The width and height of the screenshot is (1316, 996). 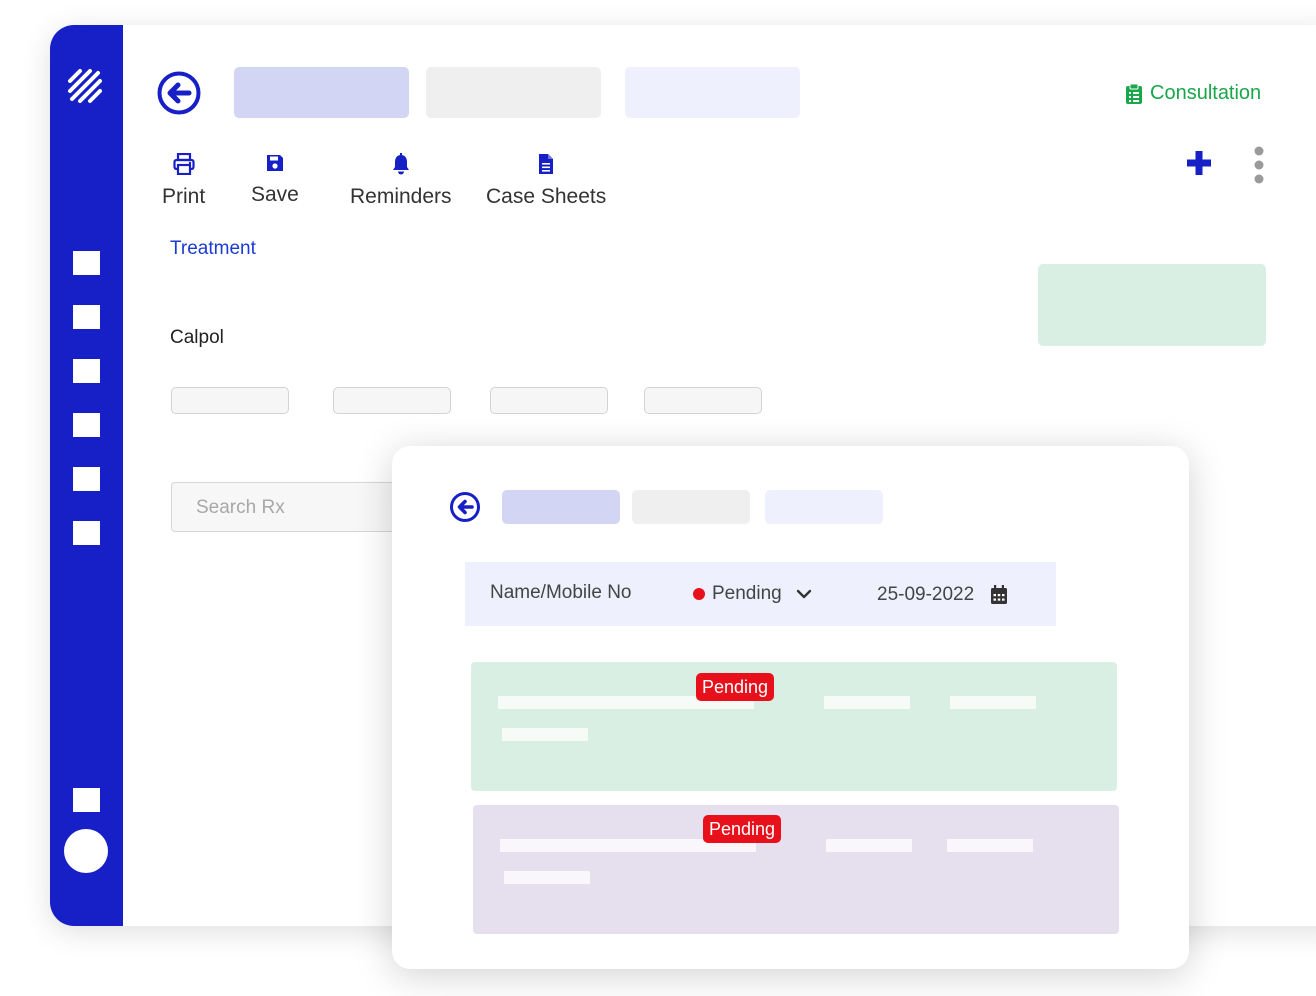 I want to click on bell-icon, so click(x=400, y=164).